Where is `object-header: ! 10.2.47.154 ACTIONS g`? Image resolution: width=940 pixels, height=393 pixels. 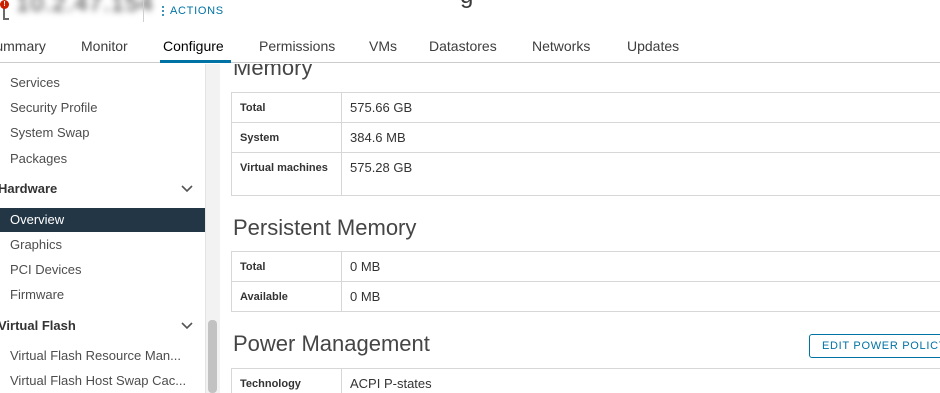 object-header: ! 10.2.47.154 ACTIONS g is located at coordinates (470, 14).